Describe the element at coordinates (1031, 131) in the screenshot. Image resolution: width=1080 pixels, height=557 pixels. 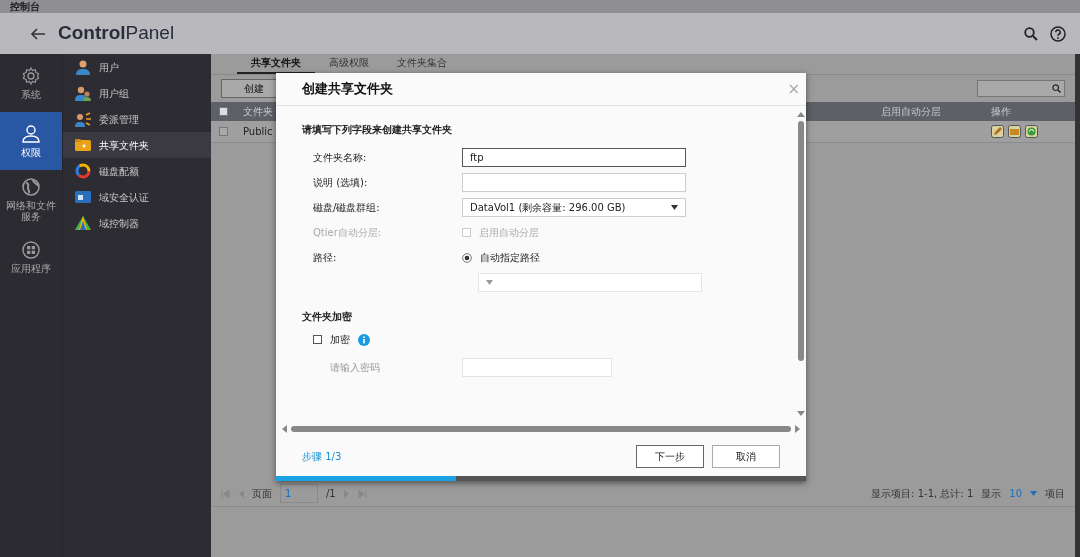
I see `refresh-icon` at that location.